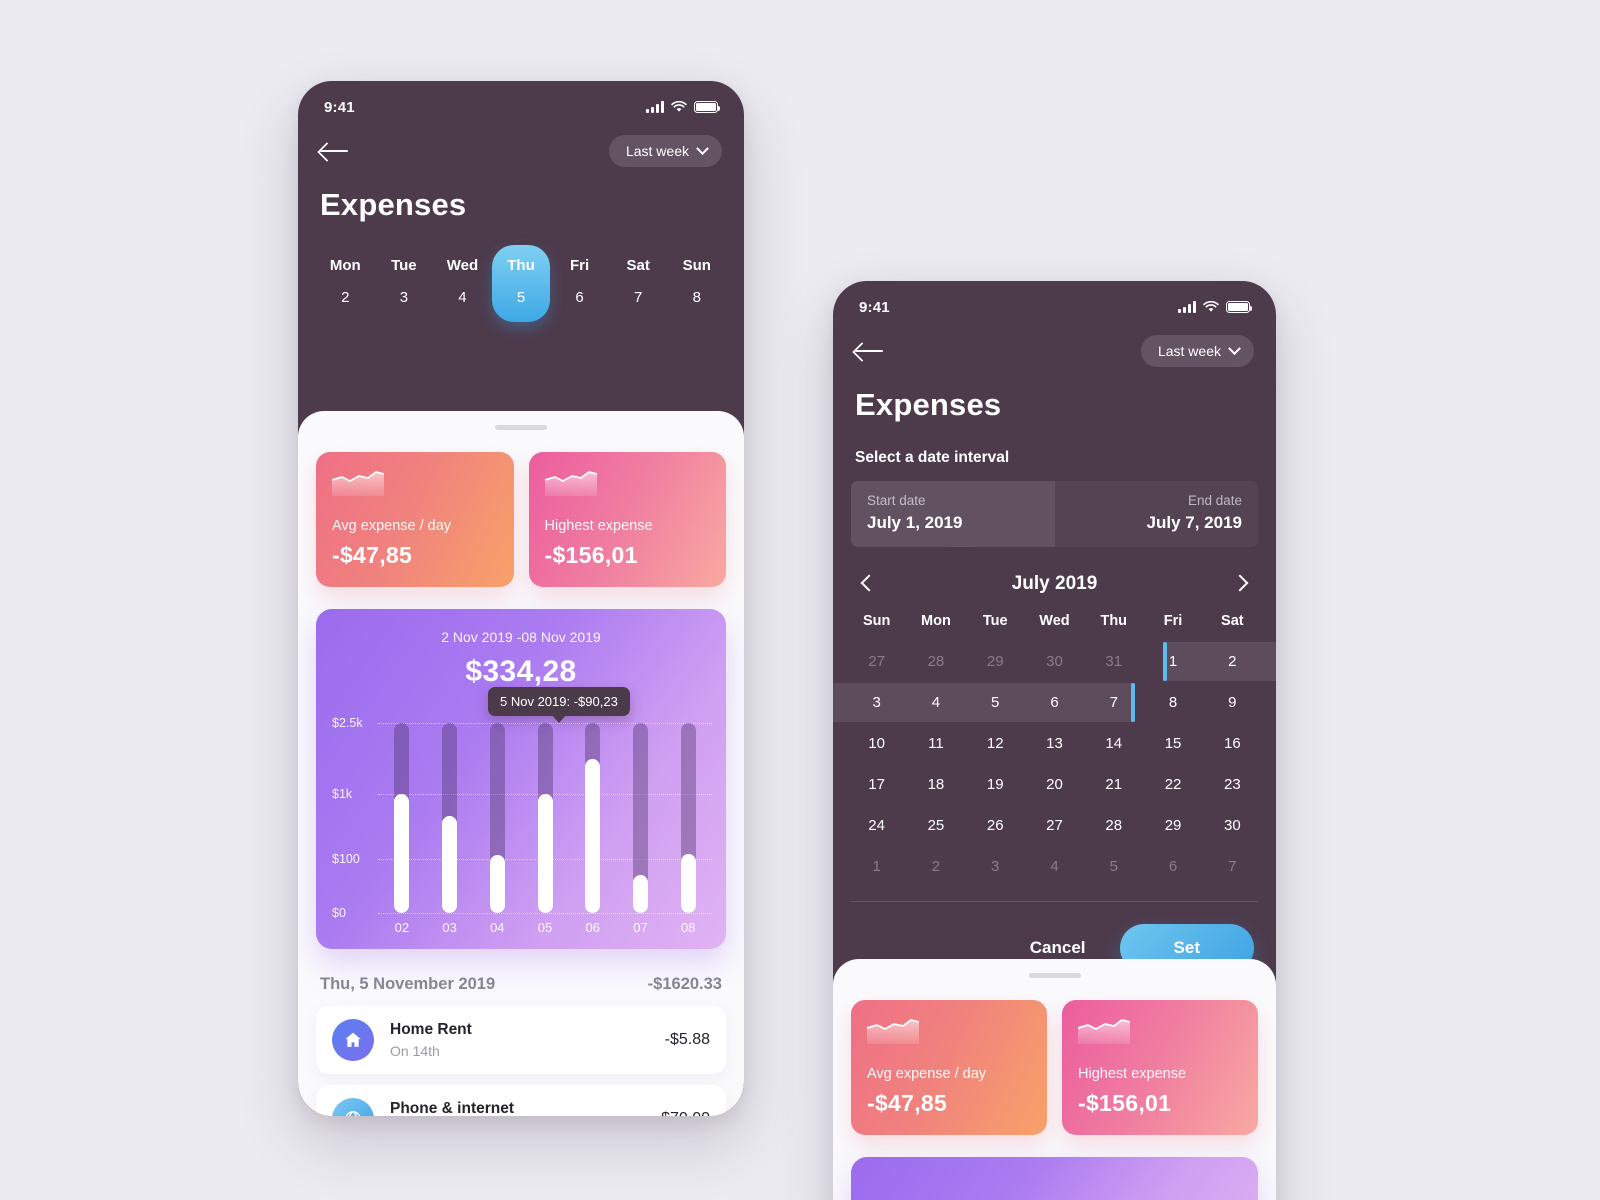 The width and height of the screenshot is (1600, 1200). Describe the element at coordinates (1232, 784) in the screenshot. I see `calendar-day-cell: 23` at that location.